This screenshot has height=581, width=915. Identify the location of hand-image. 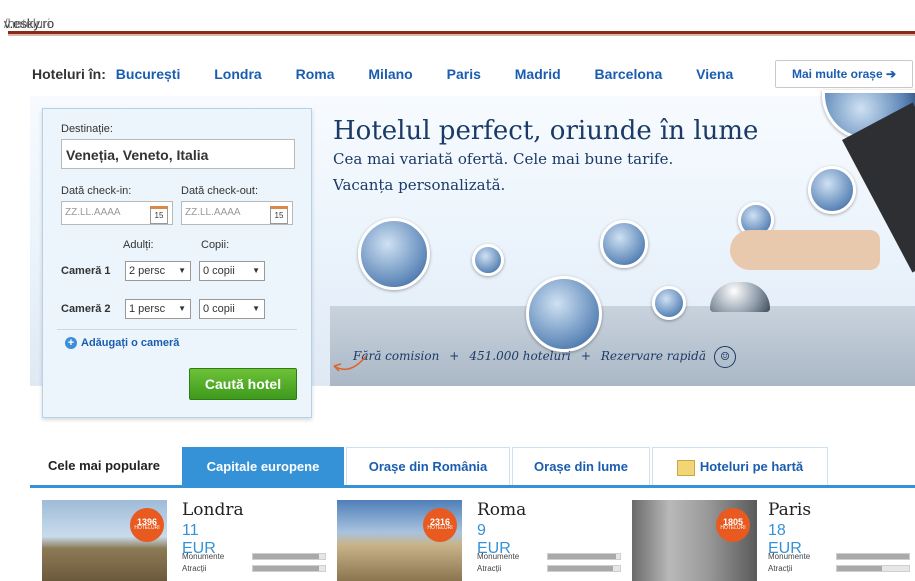
(805, 250).